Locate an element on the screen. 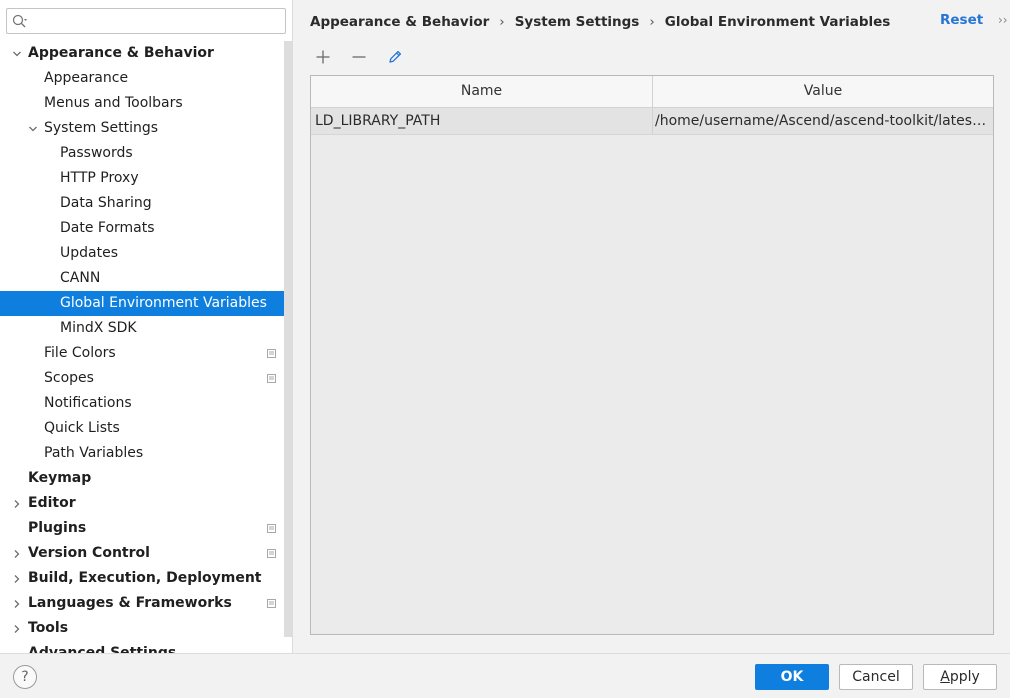 The image size is (1010, 698). sidebar-item-system-settings: System Settings is located at coordinates (146, 128).